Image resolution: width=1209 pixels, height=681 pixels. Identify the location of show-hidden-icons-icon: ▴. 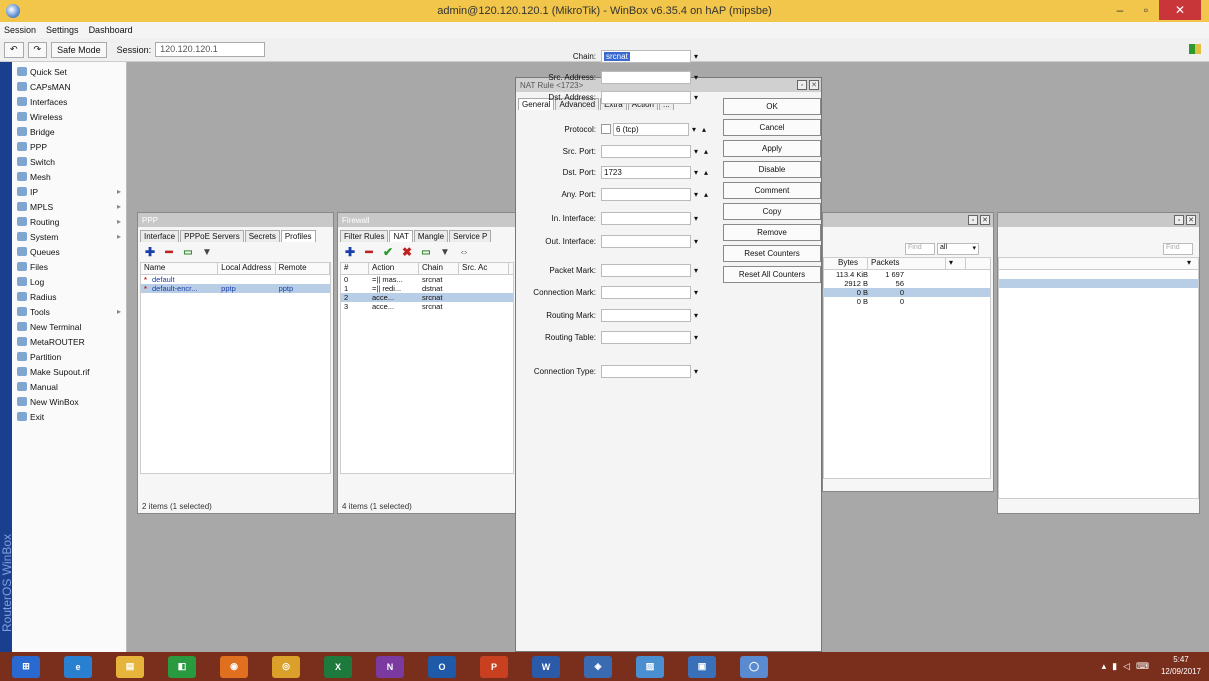
(1104, 666).